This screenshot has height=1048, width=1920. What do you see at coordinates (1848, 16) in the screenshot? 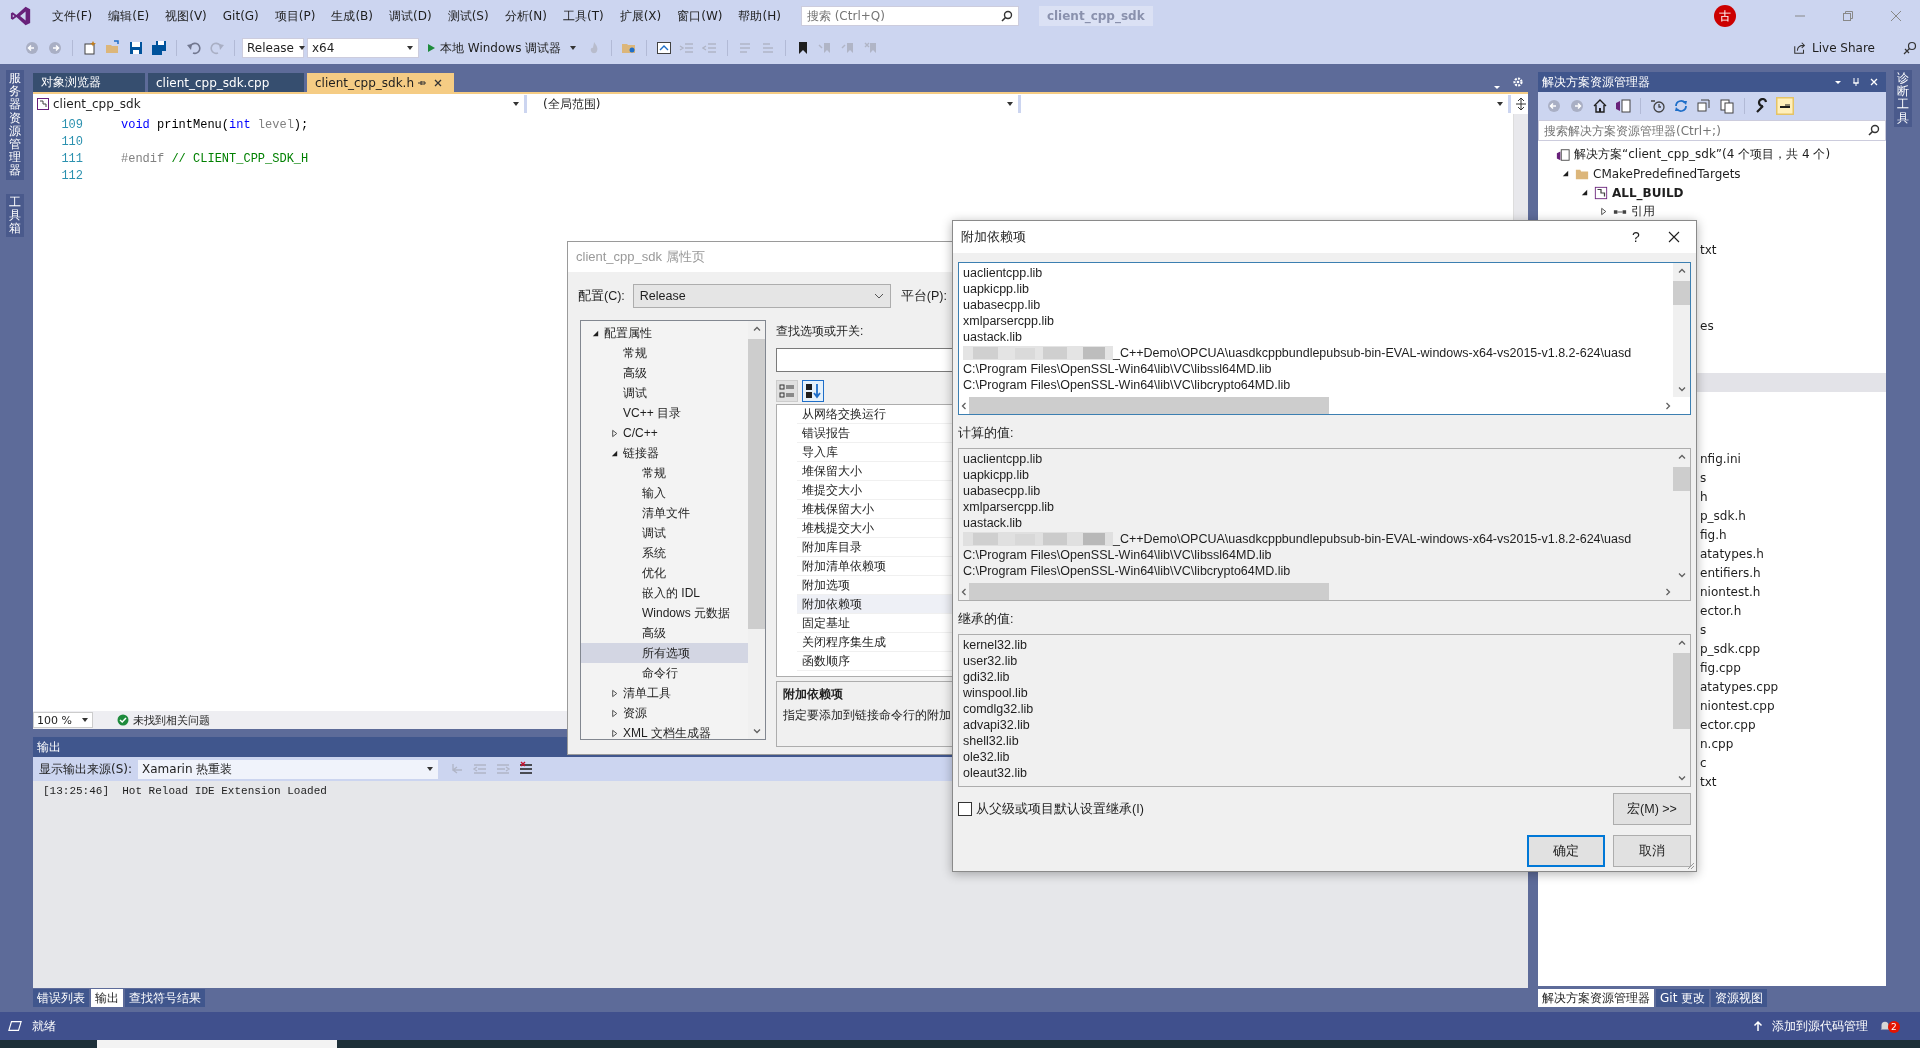
I see `restore-icon` at bounding box center [1848, 16].